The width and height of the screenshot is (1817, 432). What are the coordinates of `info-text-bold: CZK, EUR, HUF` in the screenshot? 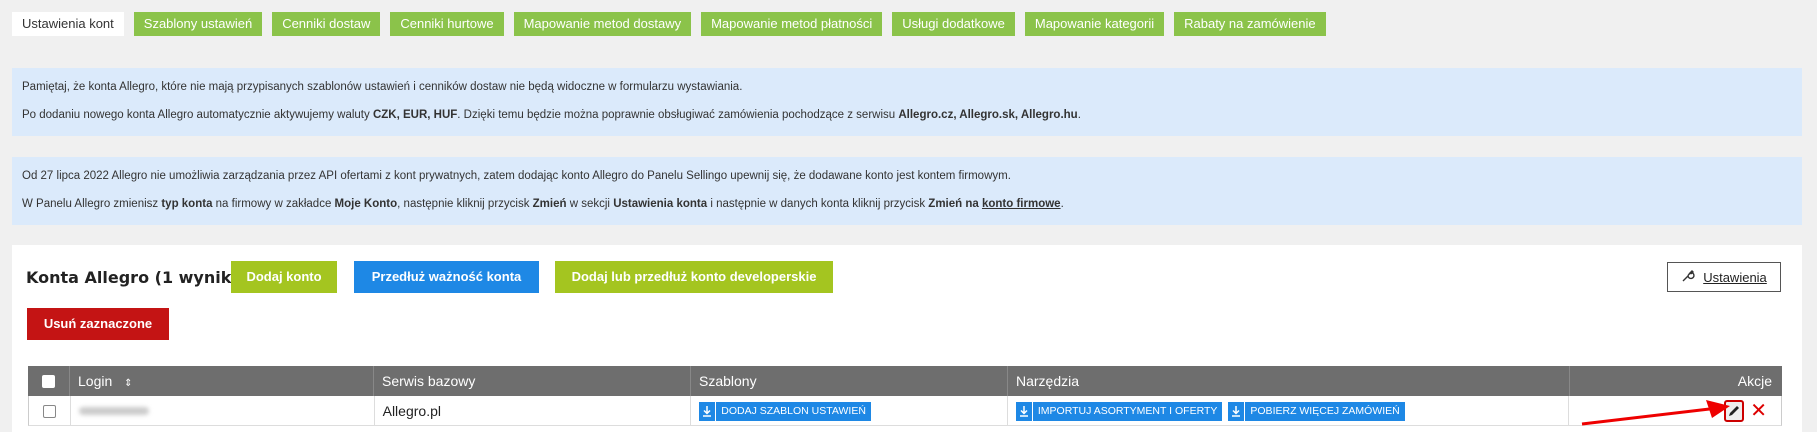 It's located at (415, 115).